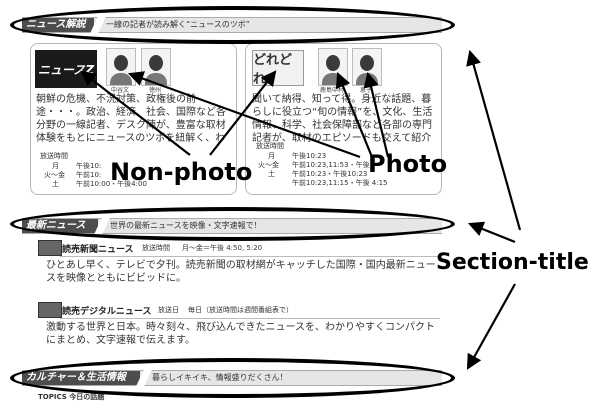  I want to click on annotation-non-photo: Non-photo, so click(181, 172).